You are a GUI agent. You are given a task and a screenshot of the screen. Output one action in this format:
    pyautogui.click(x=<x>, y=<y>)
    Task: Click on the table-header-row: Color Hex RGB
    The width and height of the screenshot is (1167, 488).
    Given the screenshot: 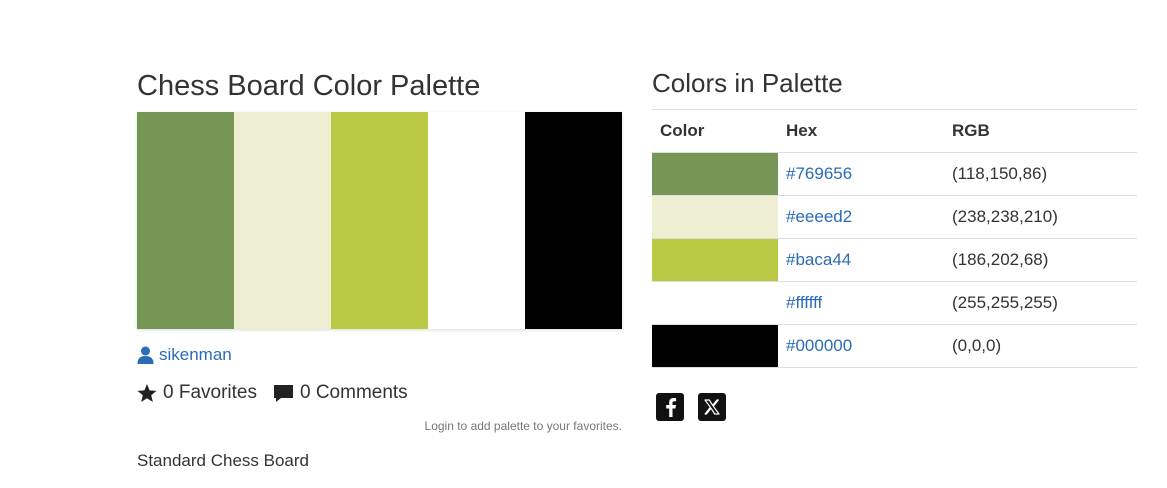 What is the action you would take?
    pyautogui.click(x=894, y=131)
    